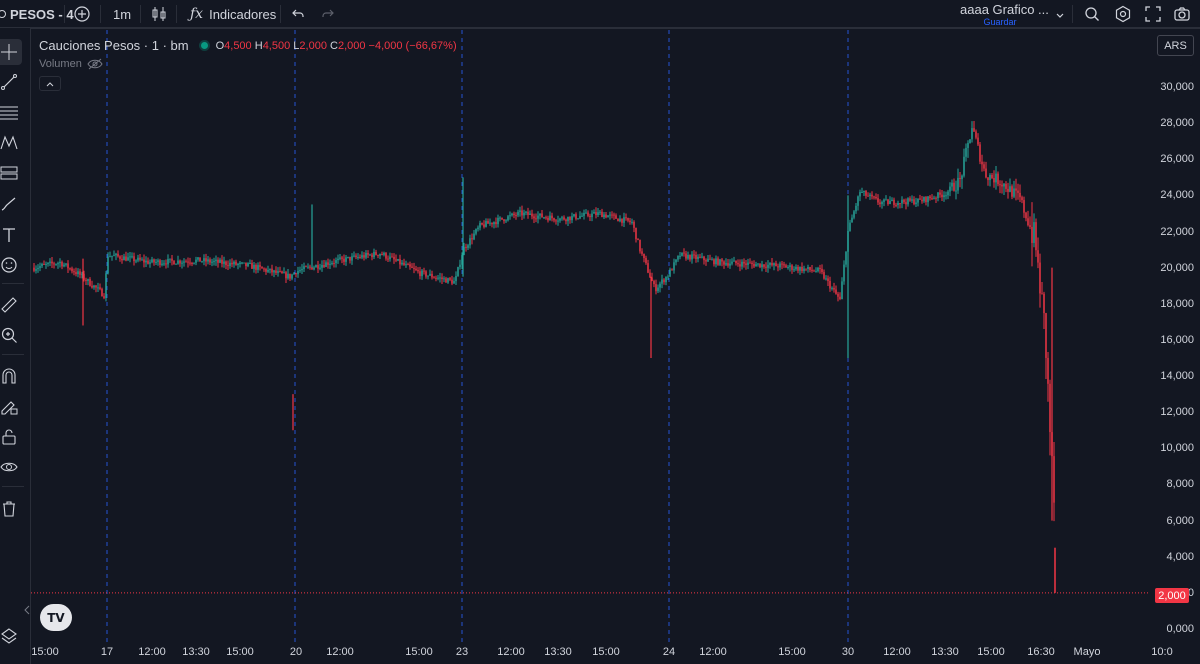 Image resolution: width=1200 pixels, height=664 pixels. Describe the element at coordinates (1162, 652) in the screenshot. I see `time-tick-label: 10:0` at that location.